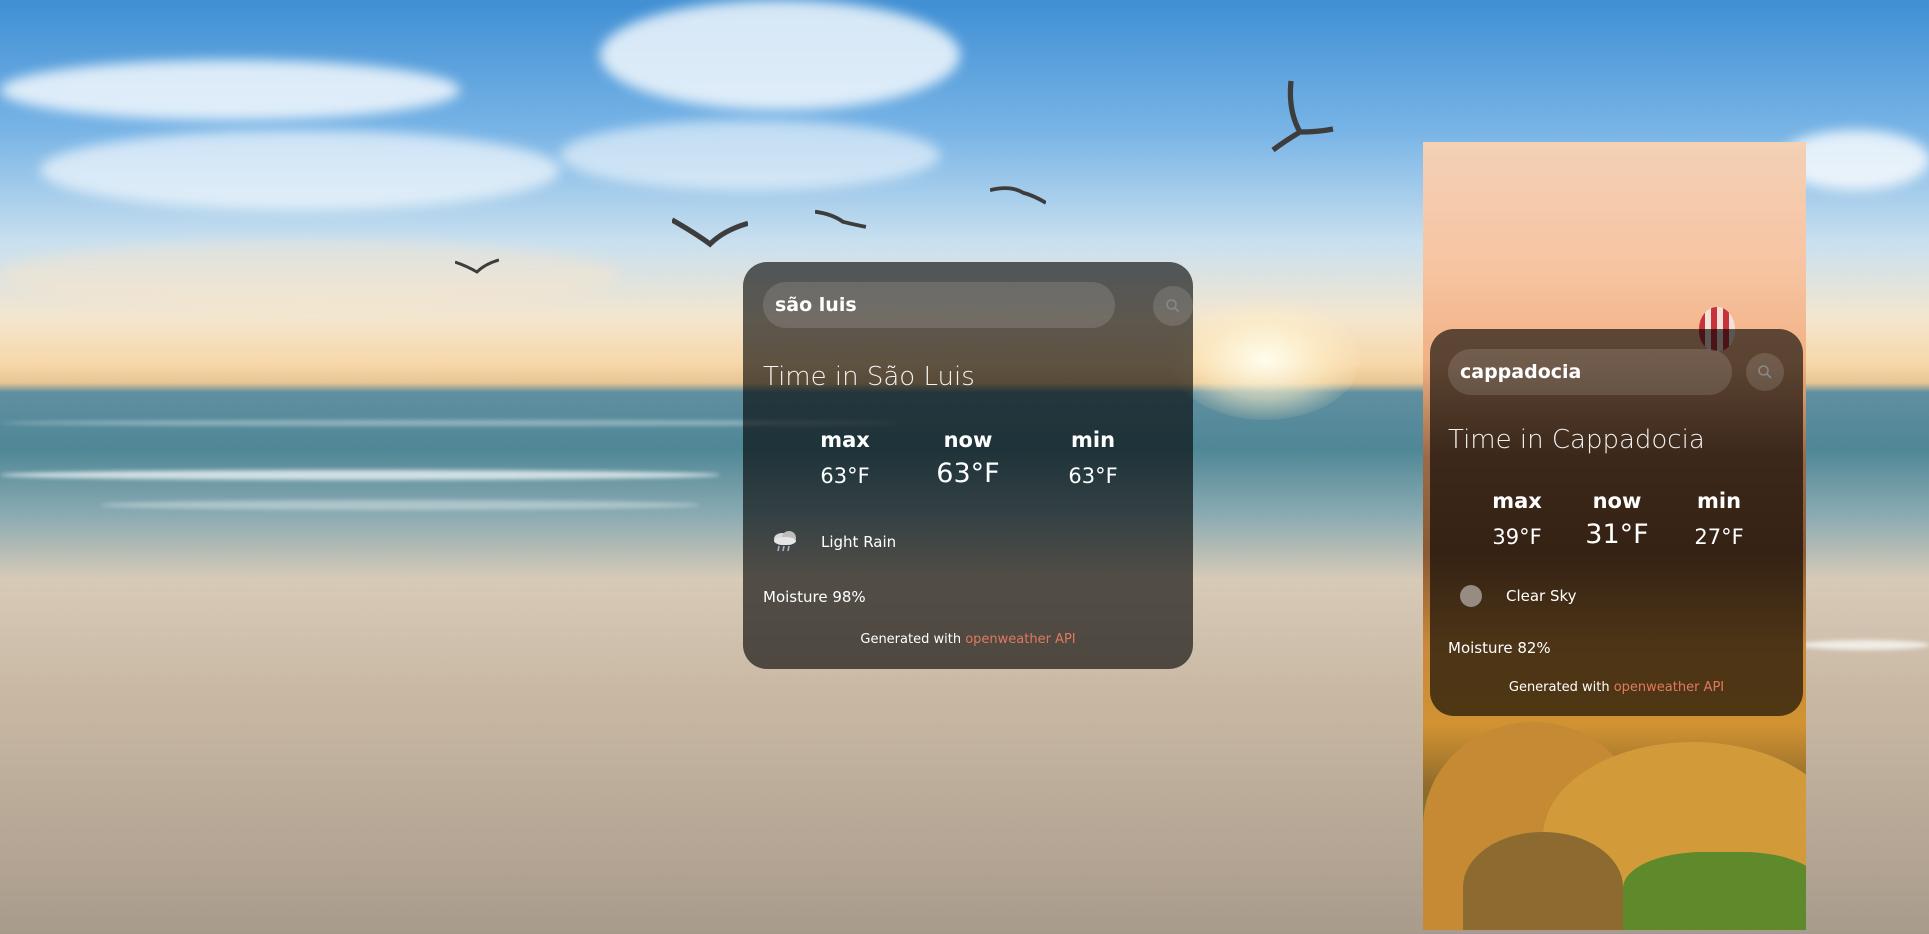 The image size is (1929, 934). Describe the element at coordinates (845, 476) in the screenshot. I see `temp-max-value: 63°F` at that location.